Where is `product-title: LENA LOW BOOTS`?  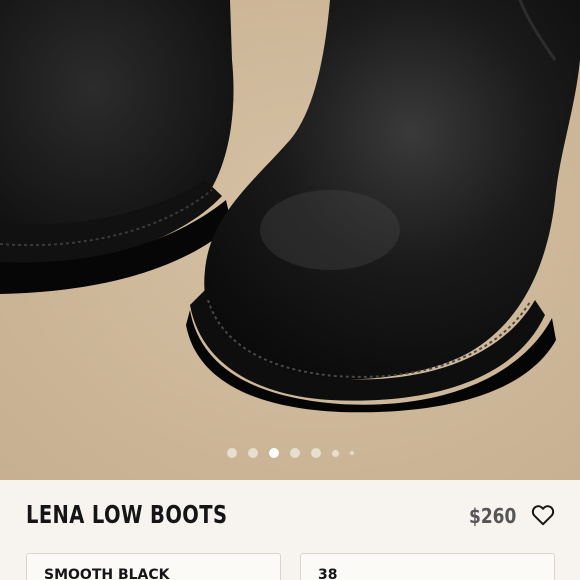
product-title: LENA LOW BOOTS is located at coordinates (127, 514).